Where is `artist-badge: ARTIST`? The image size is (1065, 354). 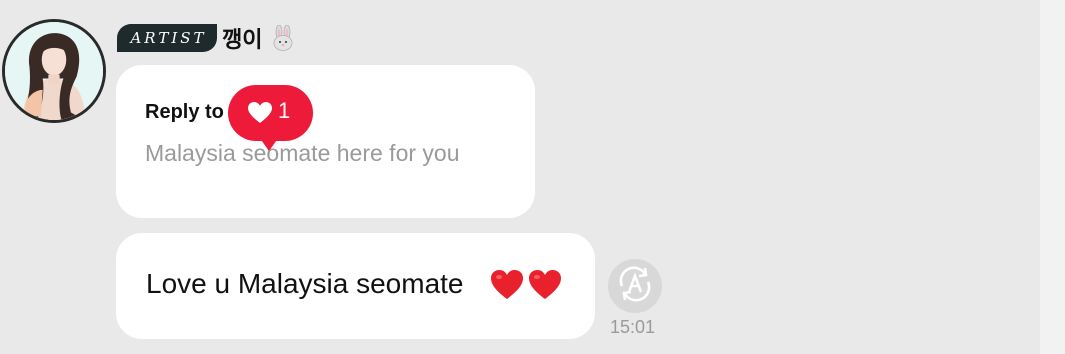 artist-badge: ARTIST is located at coordinates (167, 38).